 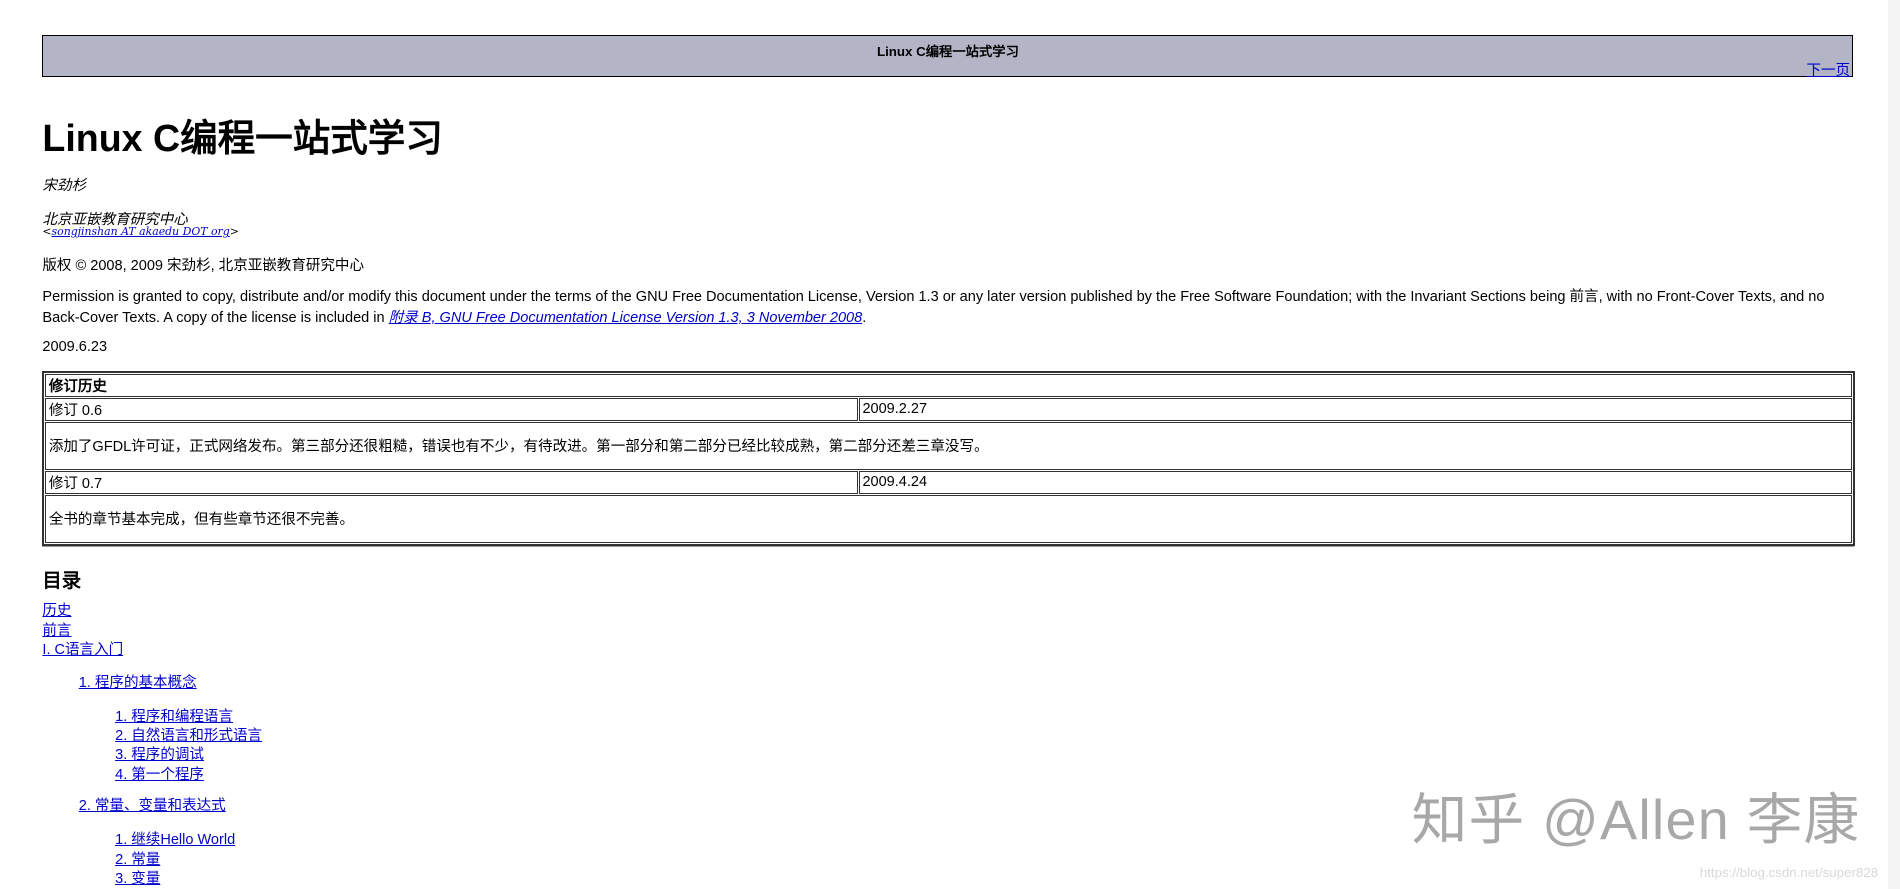 I want to click on toc-link: 3. 程序的调试, so click(x=159, y=755).